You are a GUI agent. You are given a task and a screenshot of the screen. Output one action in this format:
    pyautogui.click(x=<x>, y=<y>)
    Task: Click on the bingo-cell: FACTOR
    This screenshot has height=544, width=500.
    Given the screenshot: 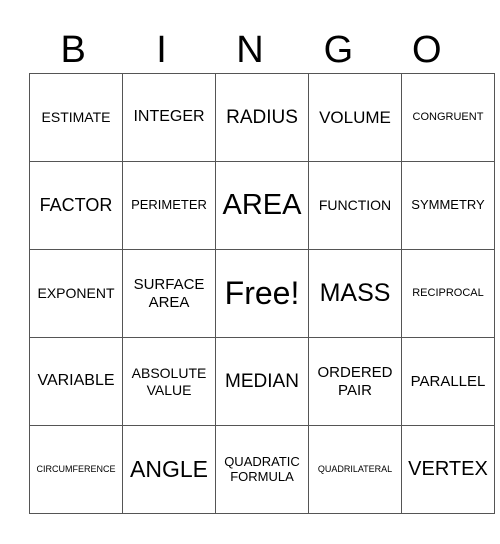 What is the action you would take?
    pyautogui.click(x=76, y=205)
    